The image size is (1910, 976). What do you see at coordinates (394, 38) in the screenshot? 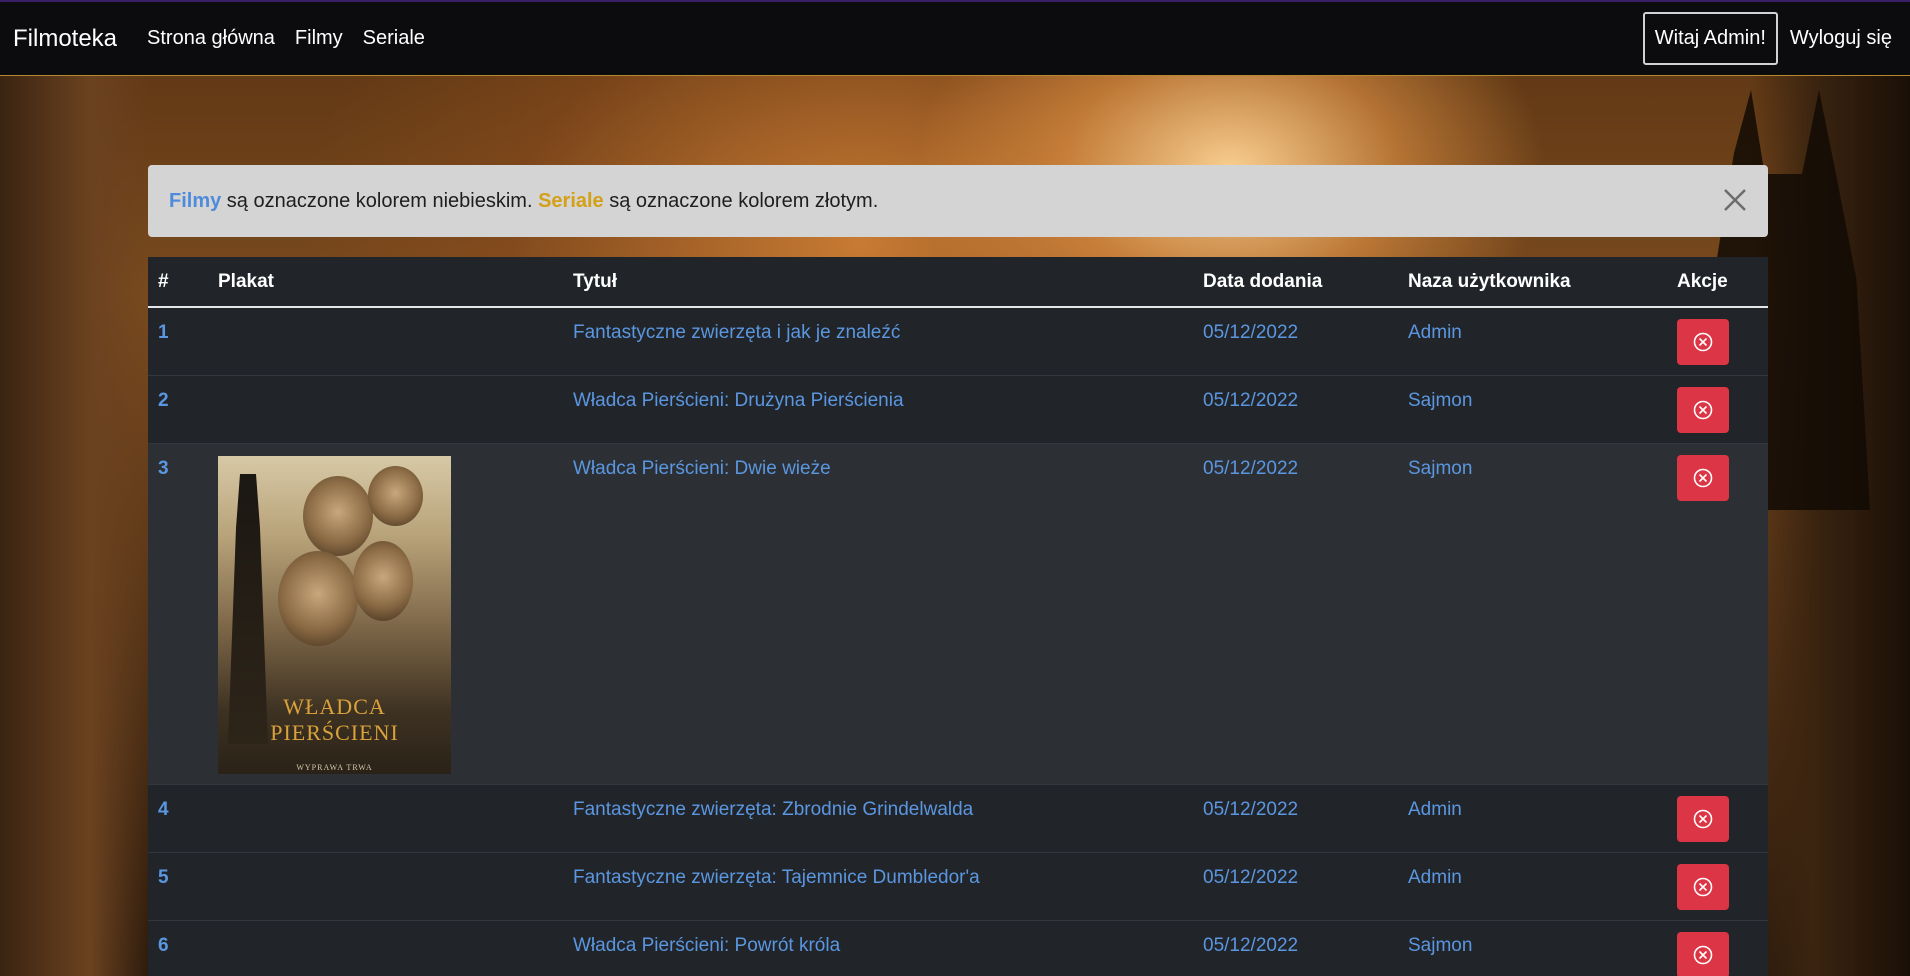
I see `nav-link-series: Seriale` at bounding box center [394, 38].